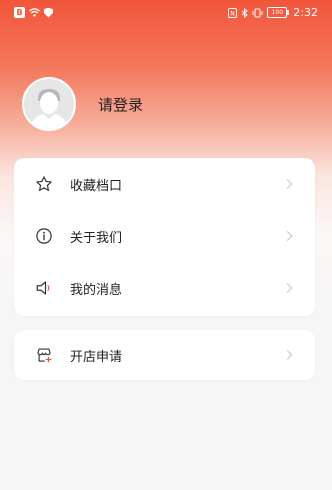 The width and height of the screenshot is (332, 490). Describe the element at coordinates (49, 109) in the screenshot. I see `default-avatar-icon` at that location.